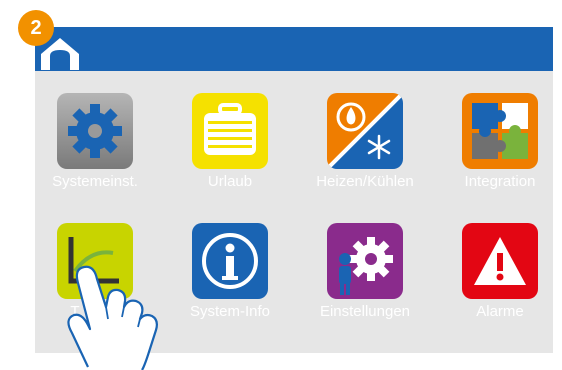  I want to click on tile-systemeinst: Systemeinst., so click(95, 130).